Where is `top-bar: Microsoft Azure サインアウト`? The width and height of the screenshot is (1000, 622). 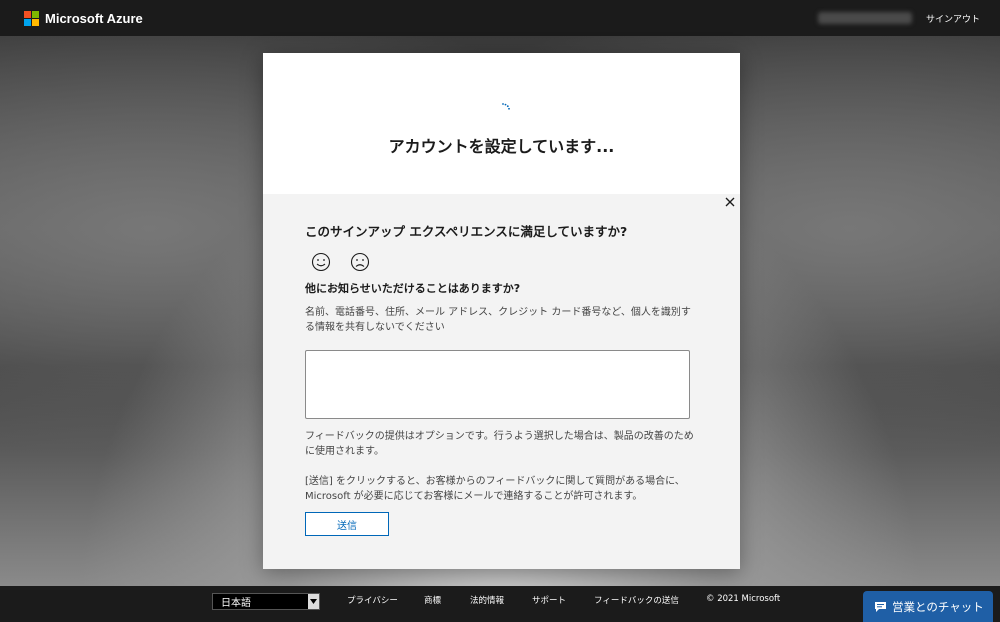
top-bar: Microsoft Azure サインアウト is located at coordinates (500, 18).